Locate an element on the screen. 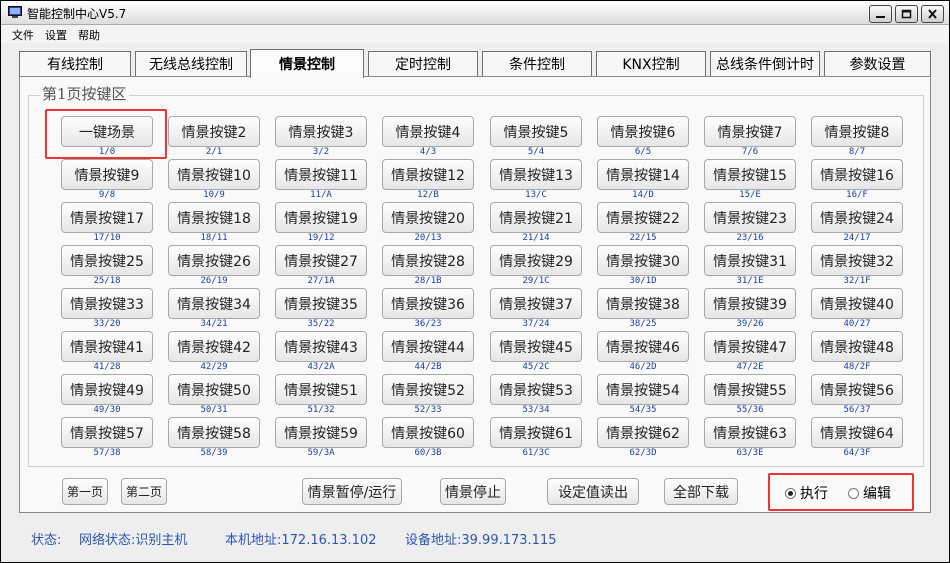 The width and height of the screenshot is (950, 563). scene-key-button: 情景按键2 is located at coordinates (214, 131).